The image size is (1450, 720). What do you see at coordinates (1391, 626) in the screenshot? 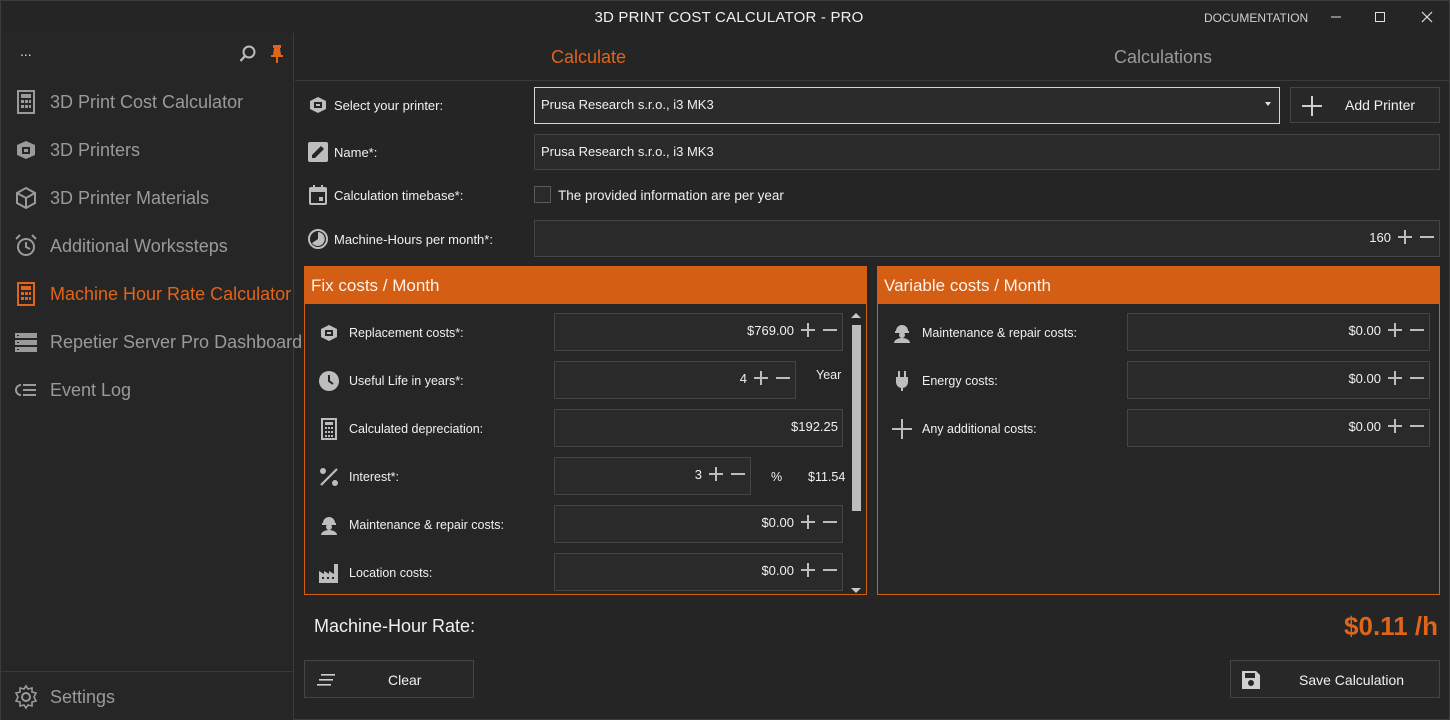
I see `machine-hour-rate-value: $0.11 /h` at bounding box center [1391, 626].